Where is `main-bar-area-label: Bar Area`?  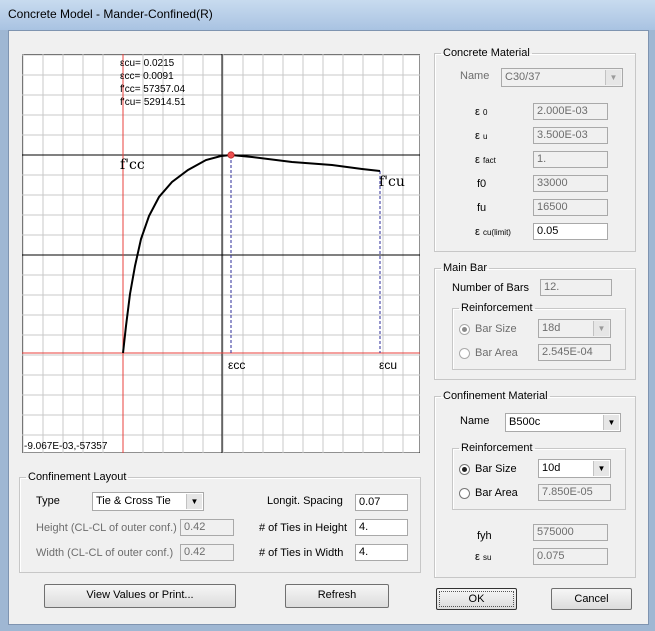 main-bar-area-label: Bar Area is located at coordinates (496, 353).